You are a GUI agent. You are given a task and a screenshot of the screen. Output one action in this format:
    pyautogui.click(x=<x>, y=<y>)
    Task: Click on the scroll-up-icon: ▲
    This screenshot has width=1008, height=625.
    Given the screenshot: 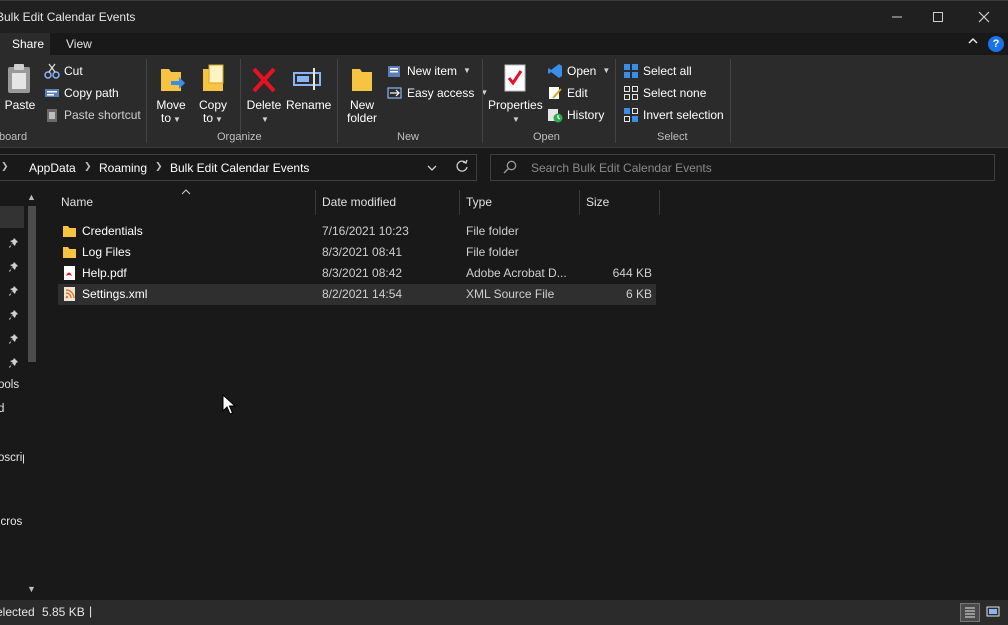 What is the action you would take?
    pyautogui.click(x=31, y=197)
    